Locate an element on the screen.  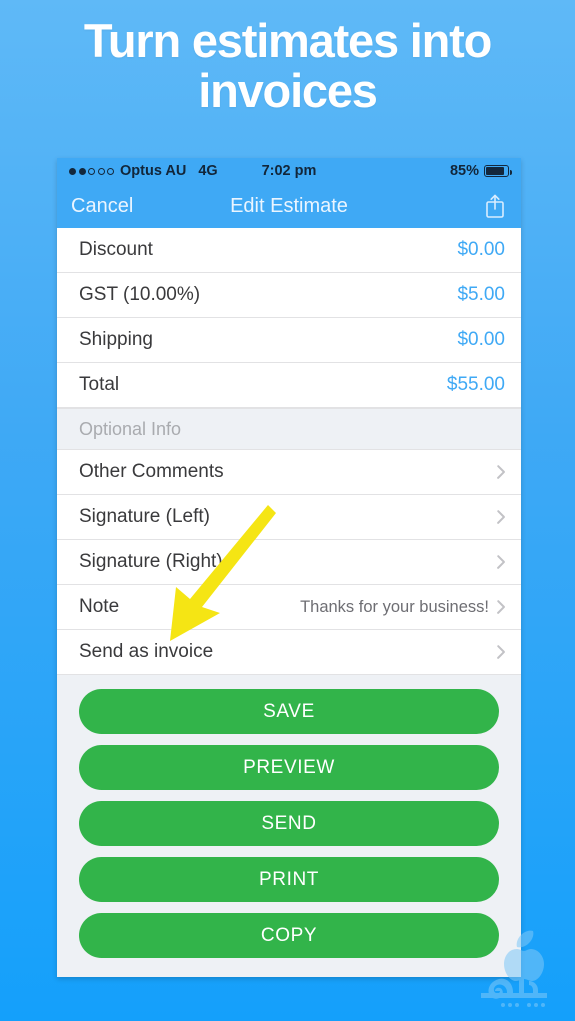
print-button: PRINT is located at coordinates (289, 879).